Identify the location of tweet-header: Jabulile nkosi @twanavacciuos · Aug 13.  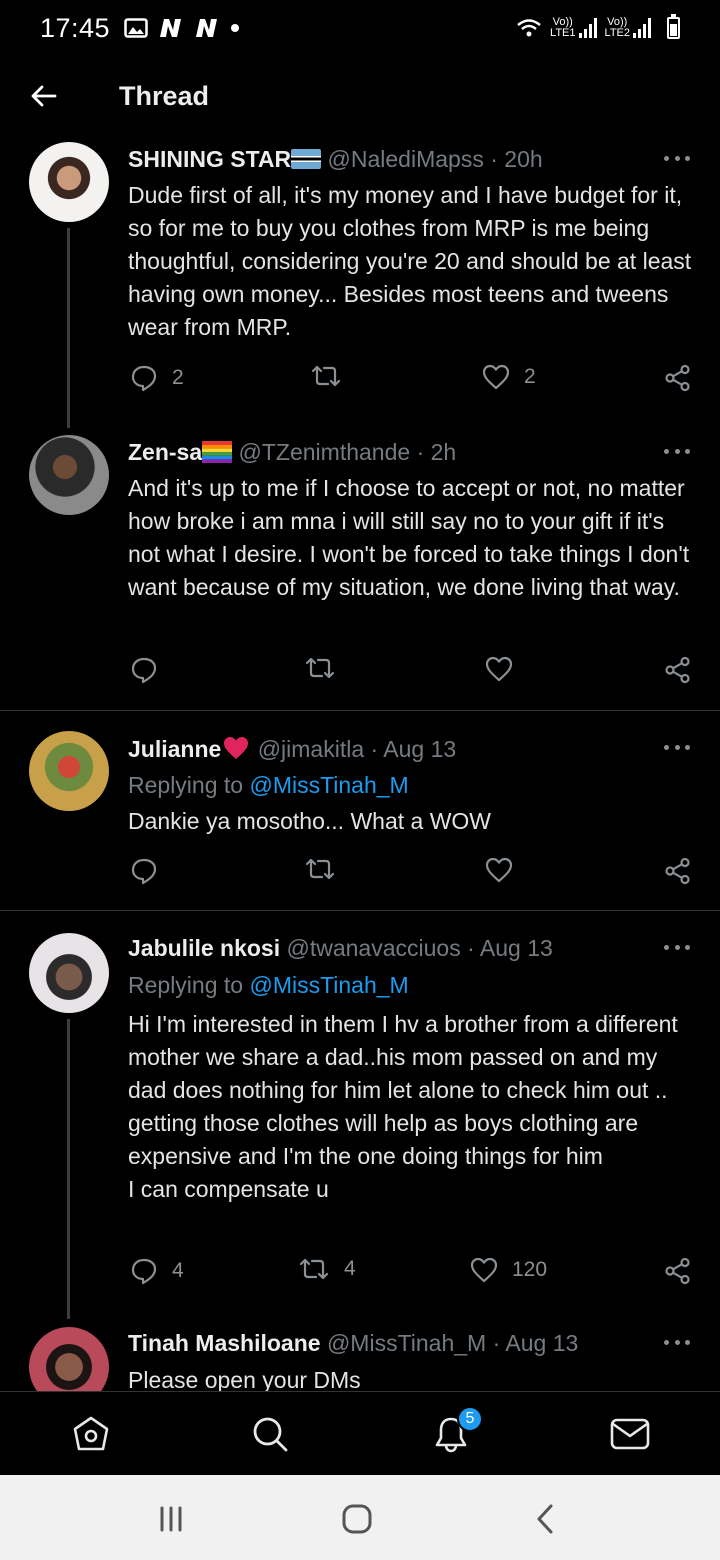
(340, 948).